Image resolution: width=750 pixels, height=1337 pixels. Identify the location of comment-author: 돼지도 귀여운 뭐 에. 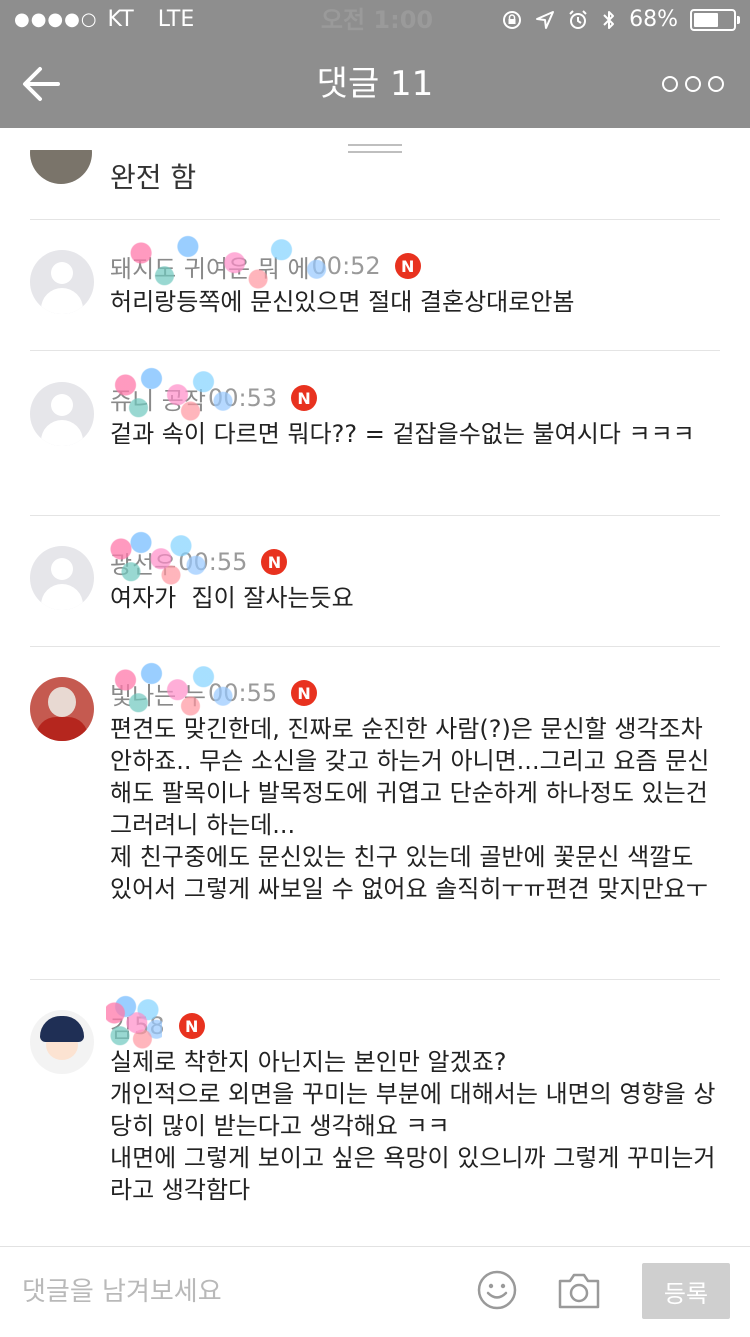
(223, 259).